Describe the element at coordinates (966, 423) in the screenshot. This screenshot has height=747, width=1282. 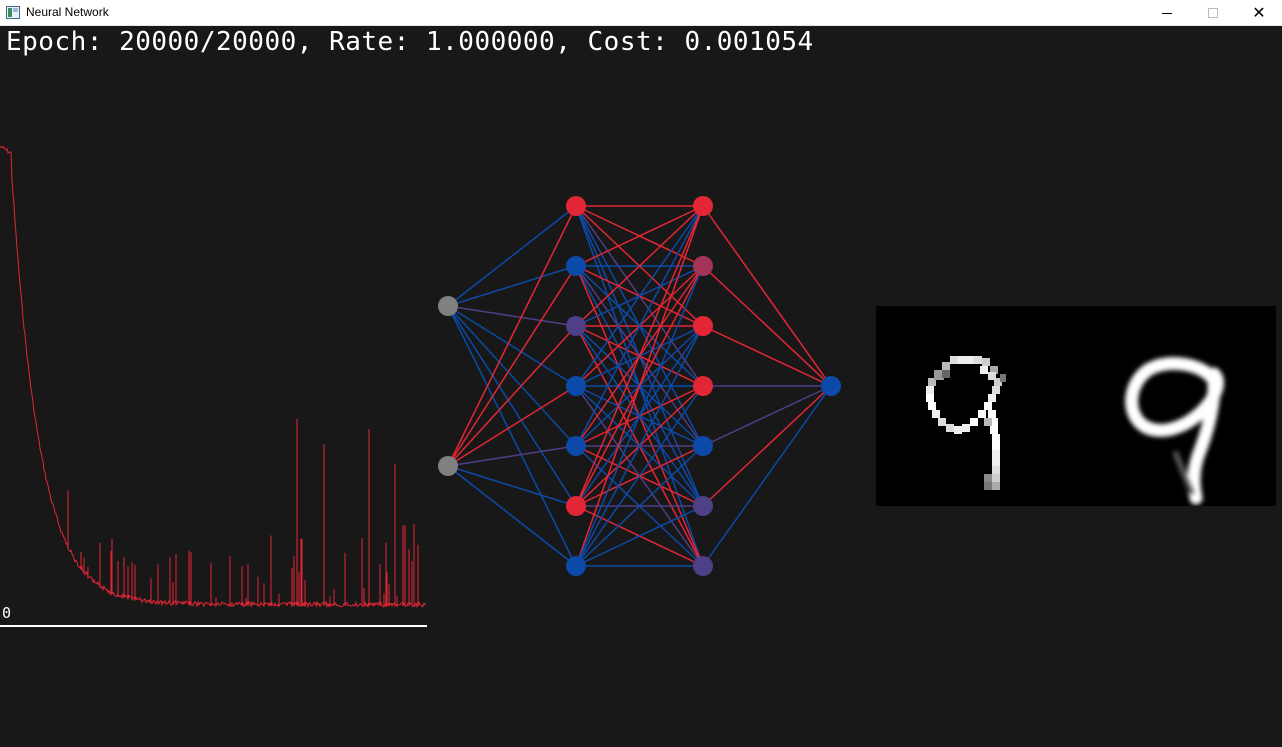
I see `digit-nine-pixelated` at that location.